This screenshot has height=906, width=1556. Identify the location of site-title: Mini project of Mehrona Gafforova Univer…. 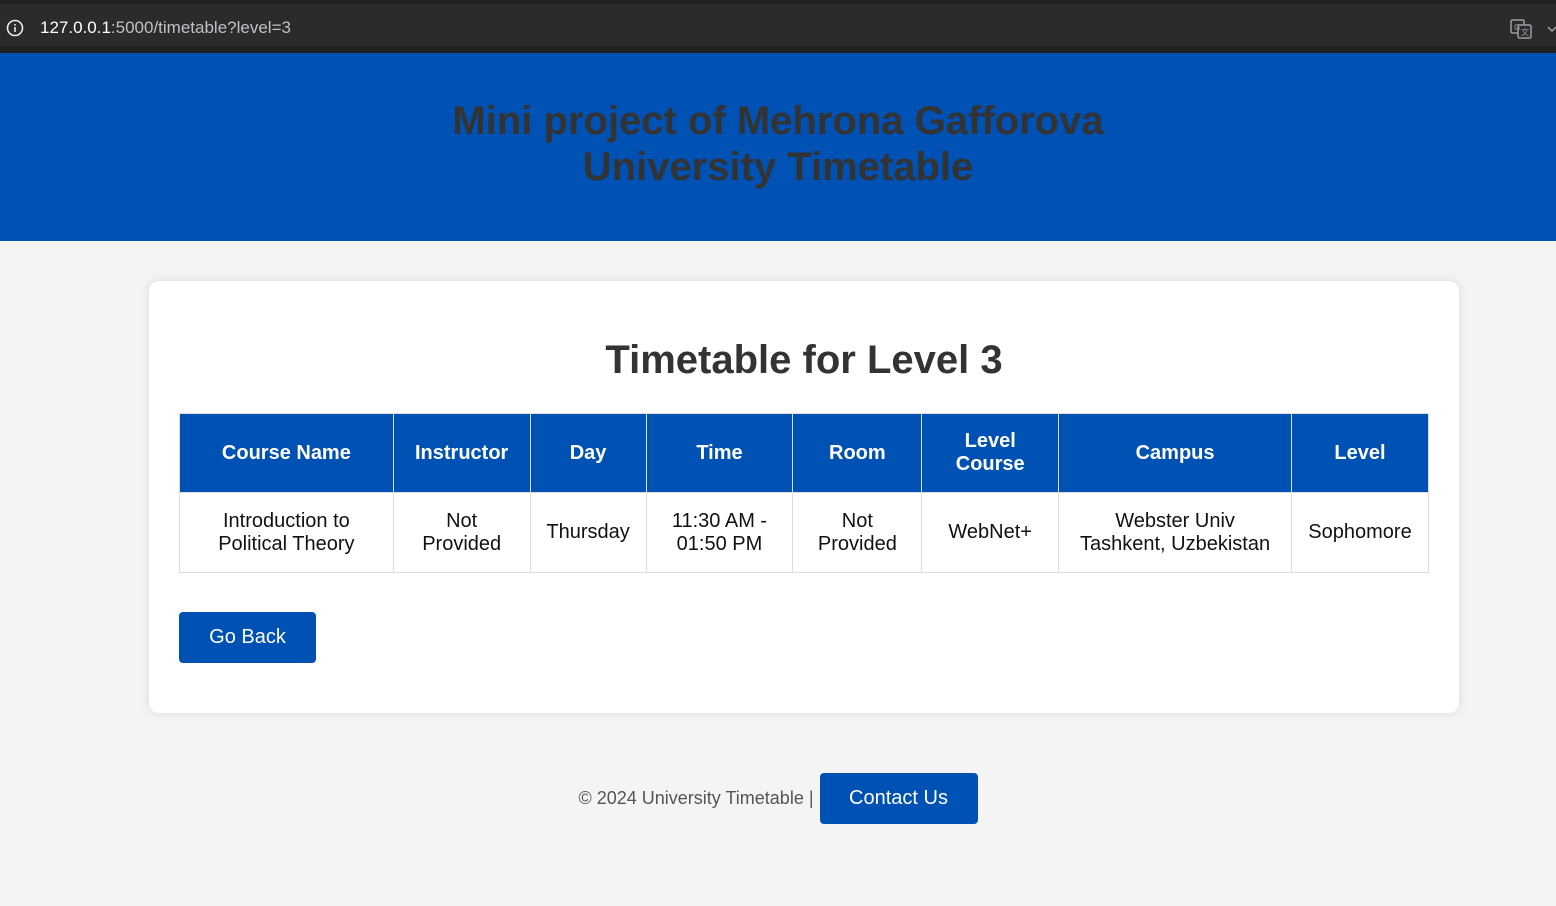
(778, 144).